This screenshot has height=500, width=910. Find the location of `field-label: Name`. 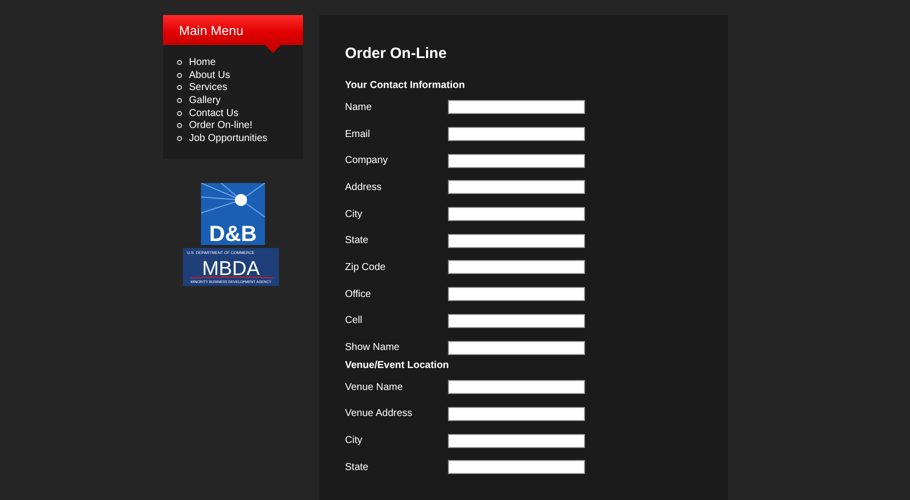

field-label: Name is located at coordinates (359, 107).